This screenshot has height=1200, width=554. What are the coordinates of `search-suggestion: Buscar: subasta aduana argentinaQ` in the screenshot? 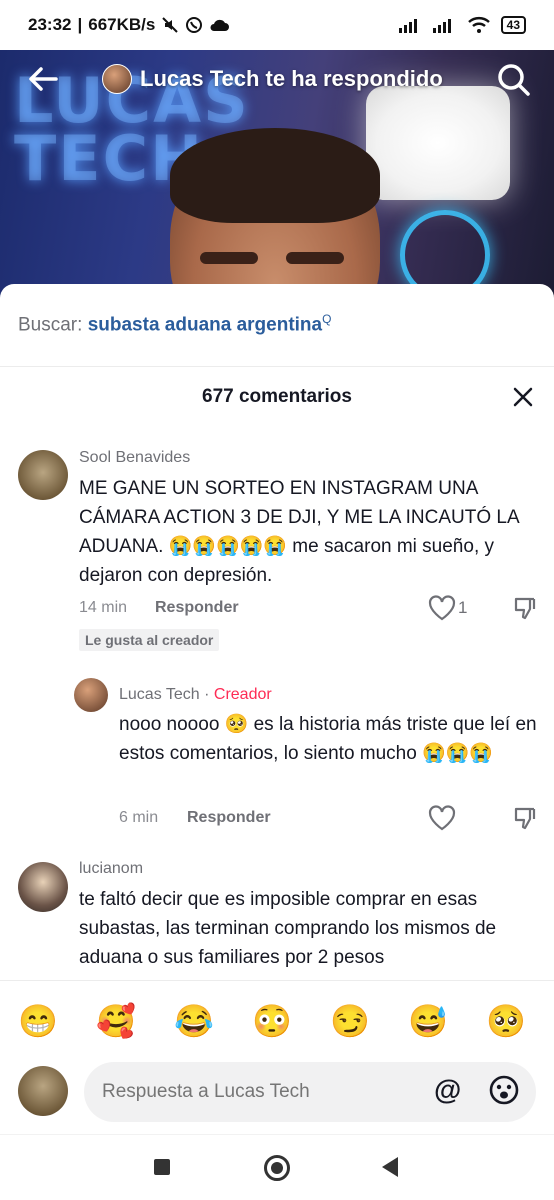 It's located at (174, 324).